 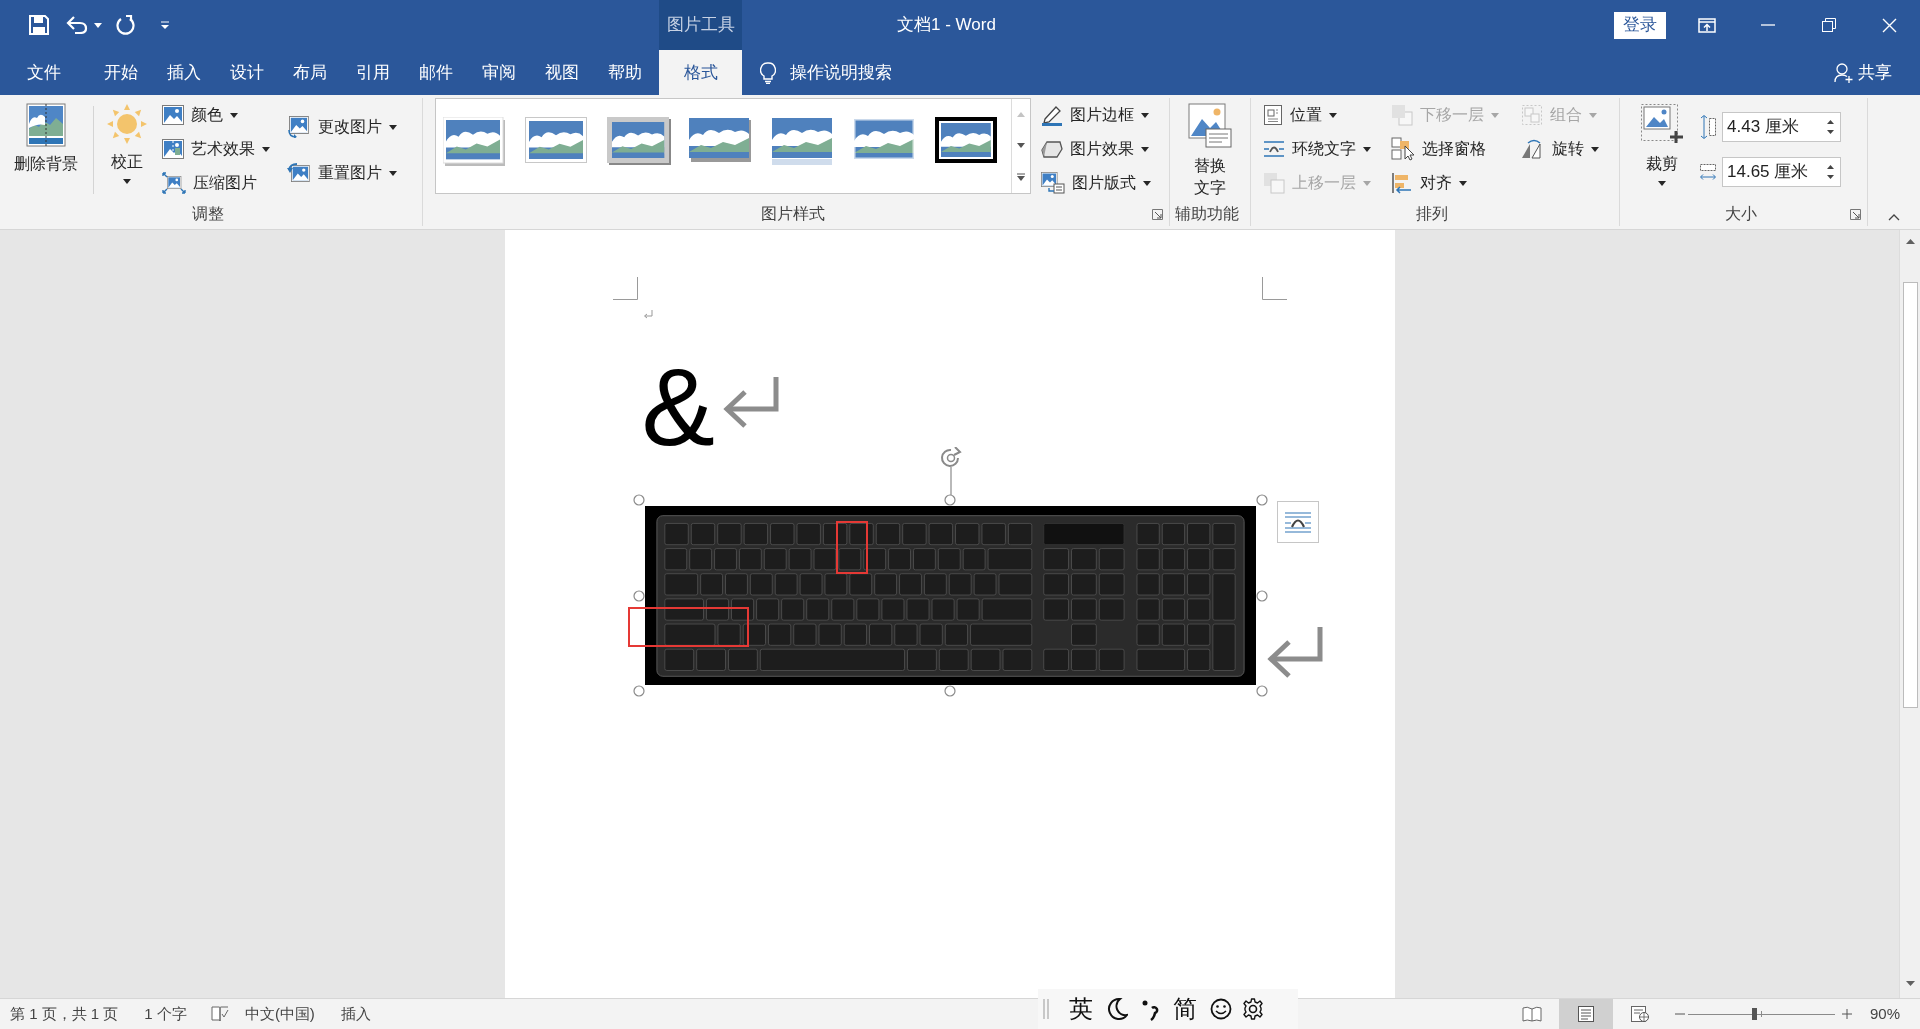 What do you see at coordinates (173, 115) in the screenshot?
I see `picture-icon` at bounding box center [173, 115].